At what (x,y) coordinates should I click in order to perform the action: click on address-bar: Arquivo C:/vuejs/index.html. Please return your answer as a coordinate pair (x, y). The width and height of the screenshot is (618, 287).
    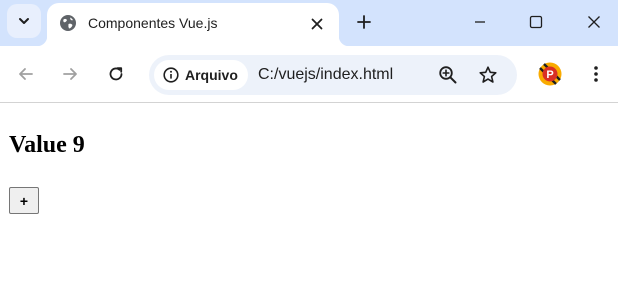
    Looking at the image, I should click on (333, 75).